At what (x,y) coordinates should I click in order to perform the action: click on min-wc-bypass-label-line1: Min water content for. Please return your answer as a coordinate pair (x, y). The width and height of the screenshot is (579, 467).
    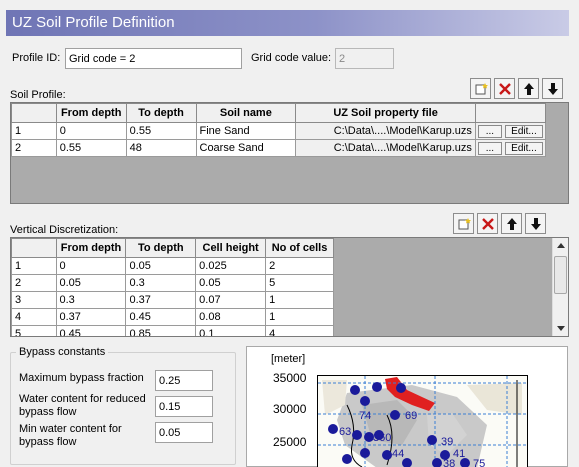
    Looking at the image, I should click on (70, 429).